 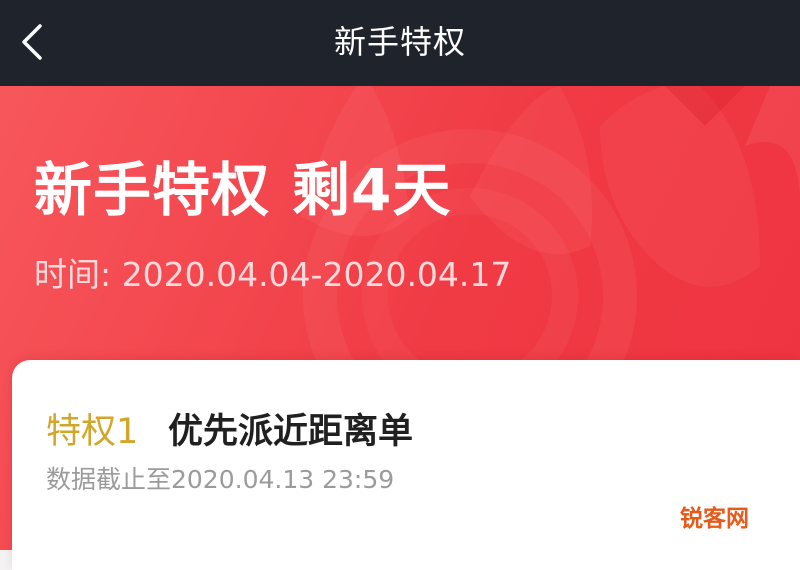 I want to click on page-title: 新手特权, so click(x=399, y=42).